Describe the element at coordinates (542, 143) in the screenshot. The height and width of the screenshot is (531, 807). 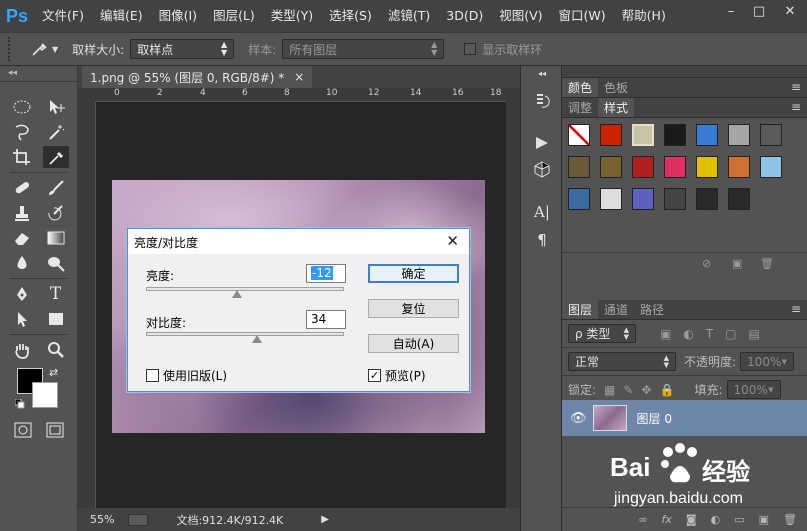
I see `actions-play-icon` at that location.